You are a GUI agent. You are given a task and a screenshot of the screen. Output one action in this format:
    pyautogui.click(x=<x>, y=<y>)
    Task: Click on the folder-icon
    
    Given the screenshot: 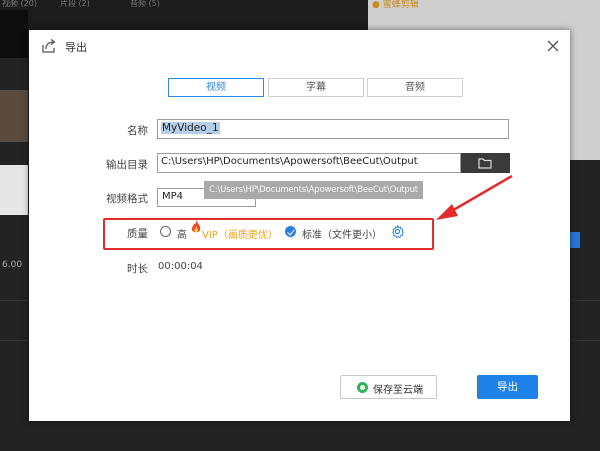 What is the action you would take?
    pyautogui.click(x=485, y=163)
    